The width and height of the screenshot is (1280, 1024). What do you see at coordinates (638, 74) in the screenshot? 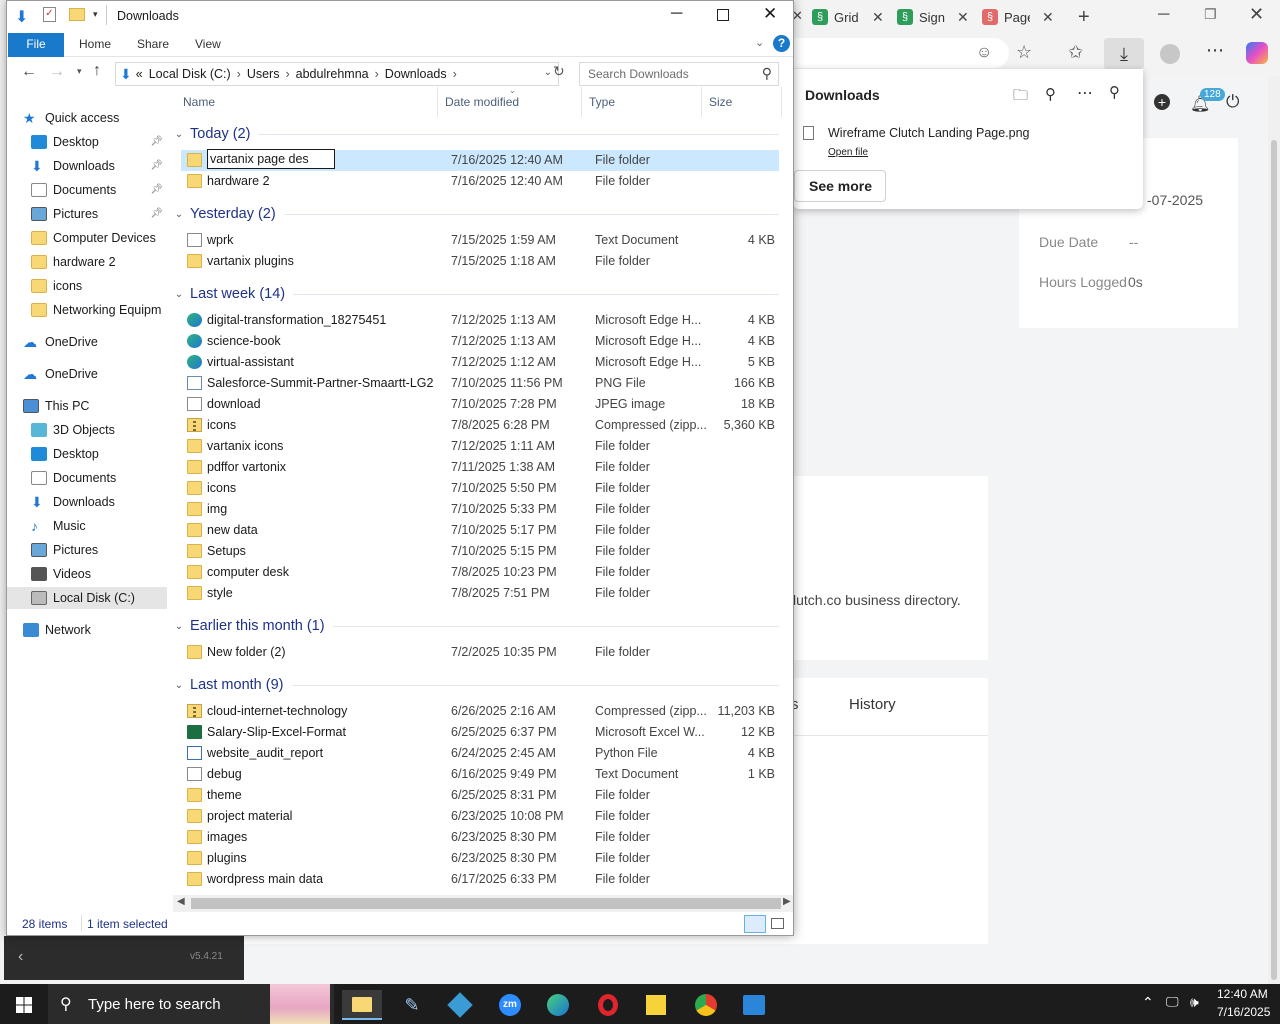
I see `search-input: Search Downloads` at bounding box center [638, 74].